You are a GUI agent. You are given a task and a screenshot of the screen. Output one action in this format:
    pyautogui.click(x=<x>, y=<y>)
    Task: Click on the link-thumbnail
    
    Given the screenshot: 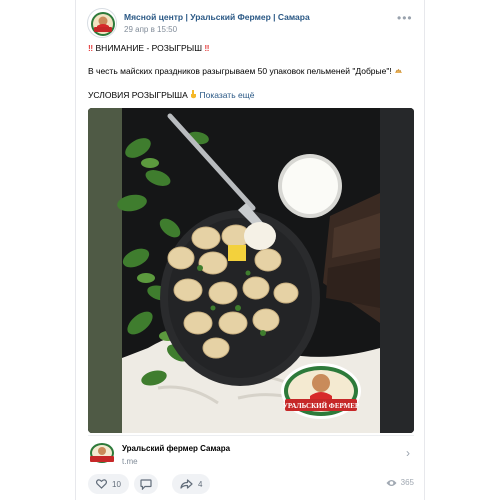 What is the action you would take?
    pyautogui.click(x=102, y=454)
    